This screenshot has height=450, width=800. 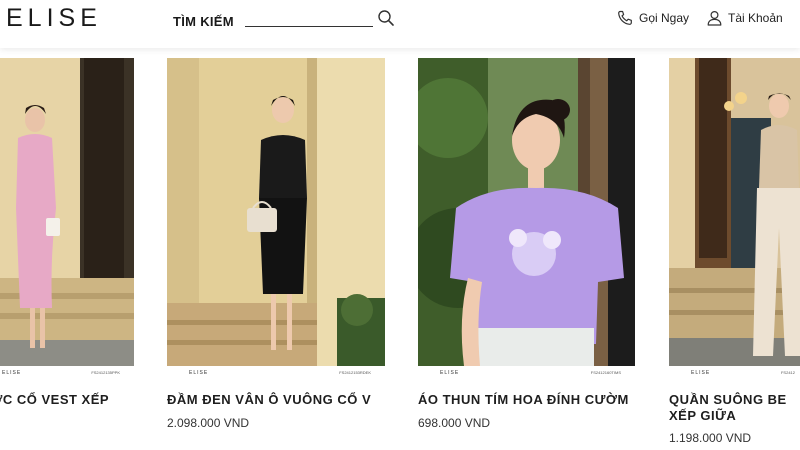 What do you see at coordinates (714, 18) in the screenshot?
I see `user-icon` at bounding box center [714, 18].